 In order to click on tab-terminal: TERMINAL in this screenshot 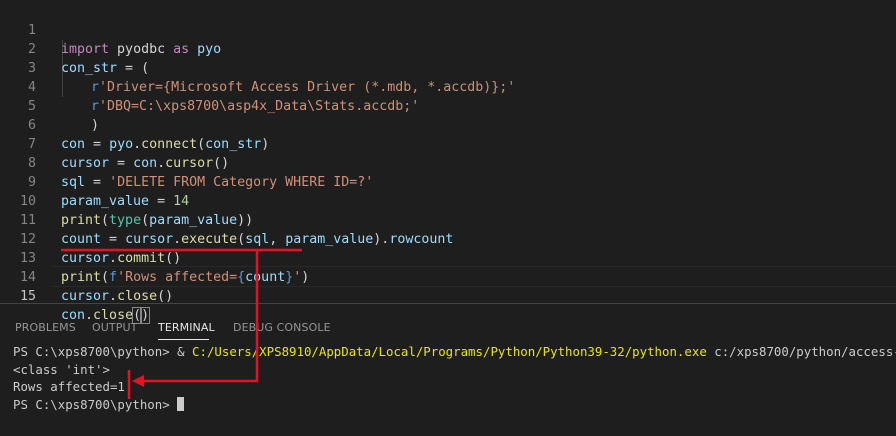, I will do `click(186, 327)`.